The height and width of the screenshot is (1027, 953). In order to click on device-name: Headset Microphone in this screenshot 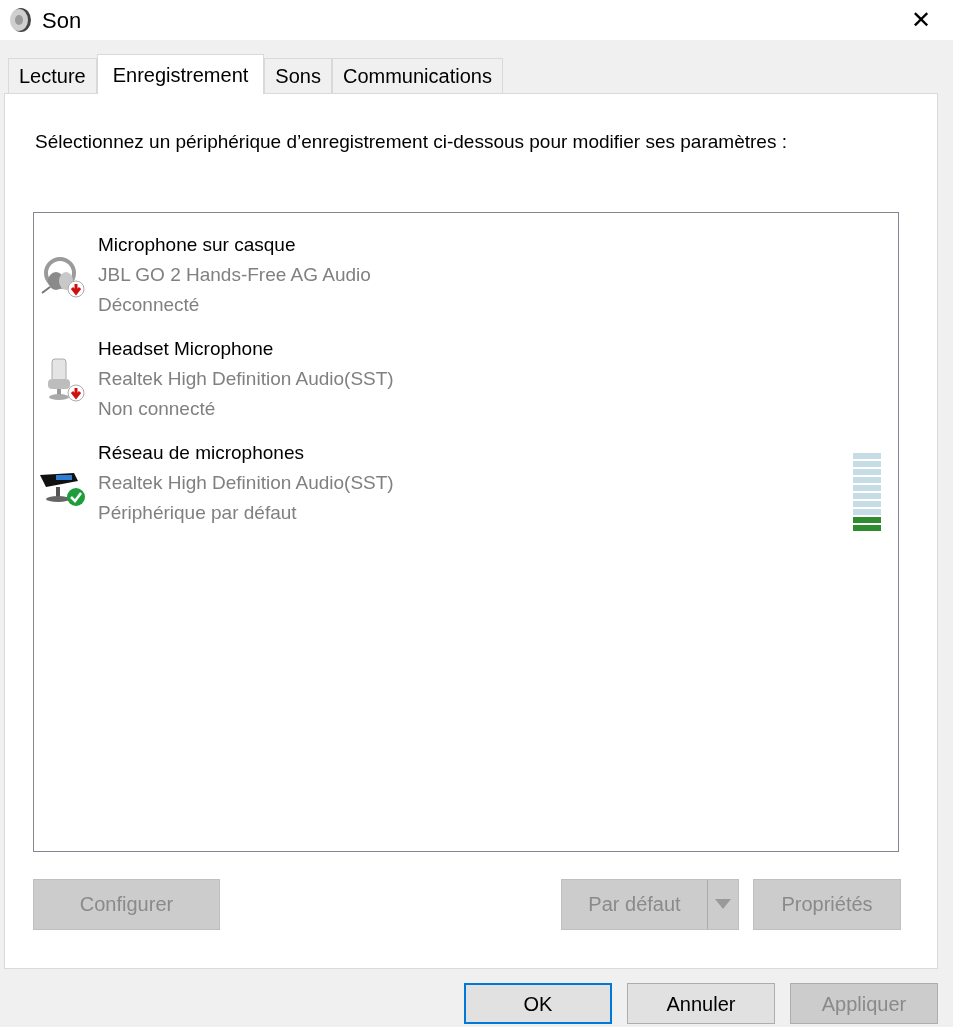, I will do `click(186, 348)`.